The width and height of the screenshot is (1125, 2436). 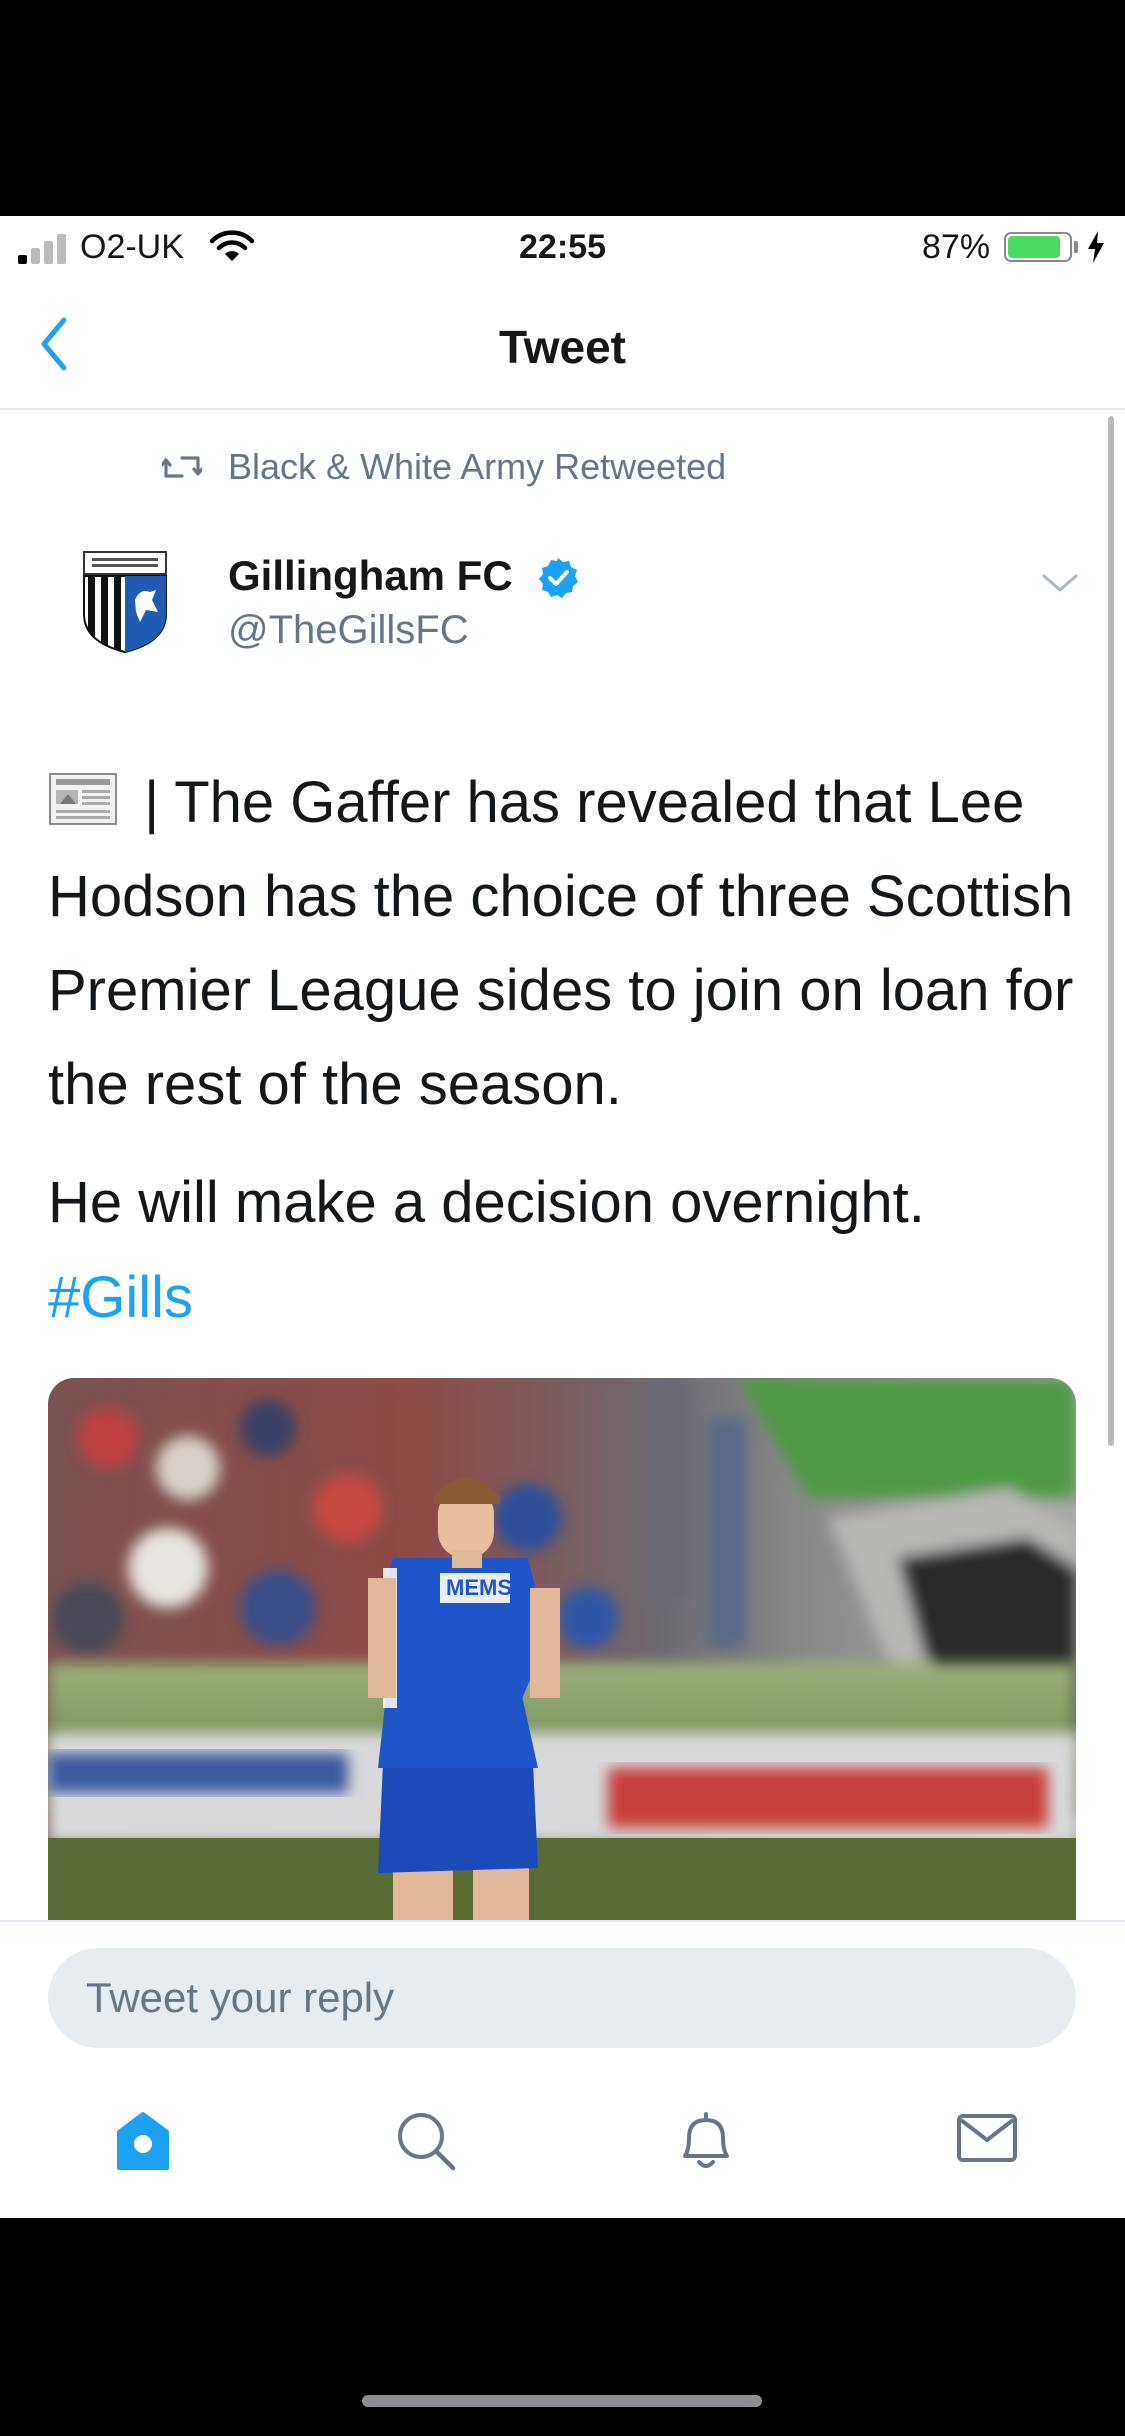 I want to click on search-icon, so click(x=427, y=2142).